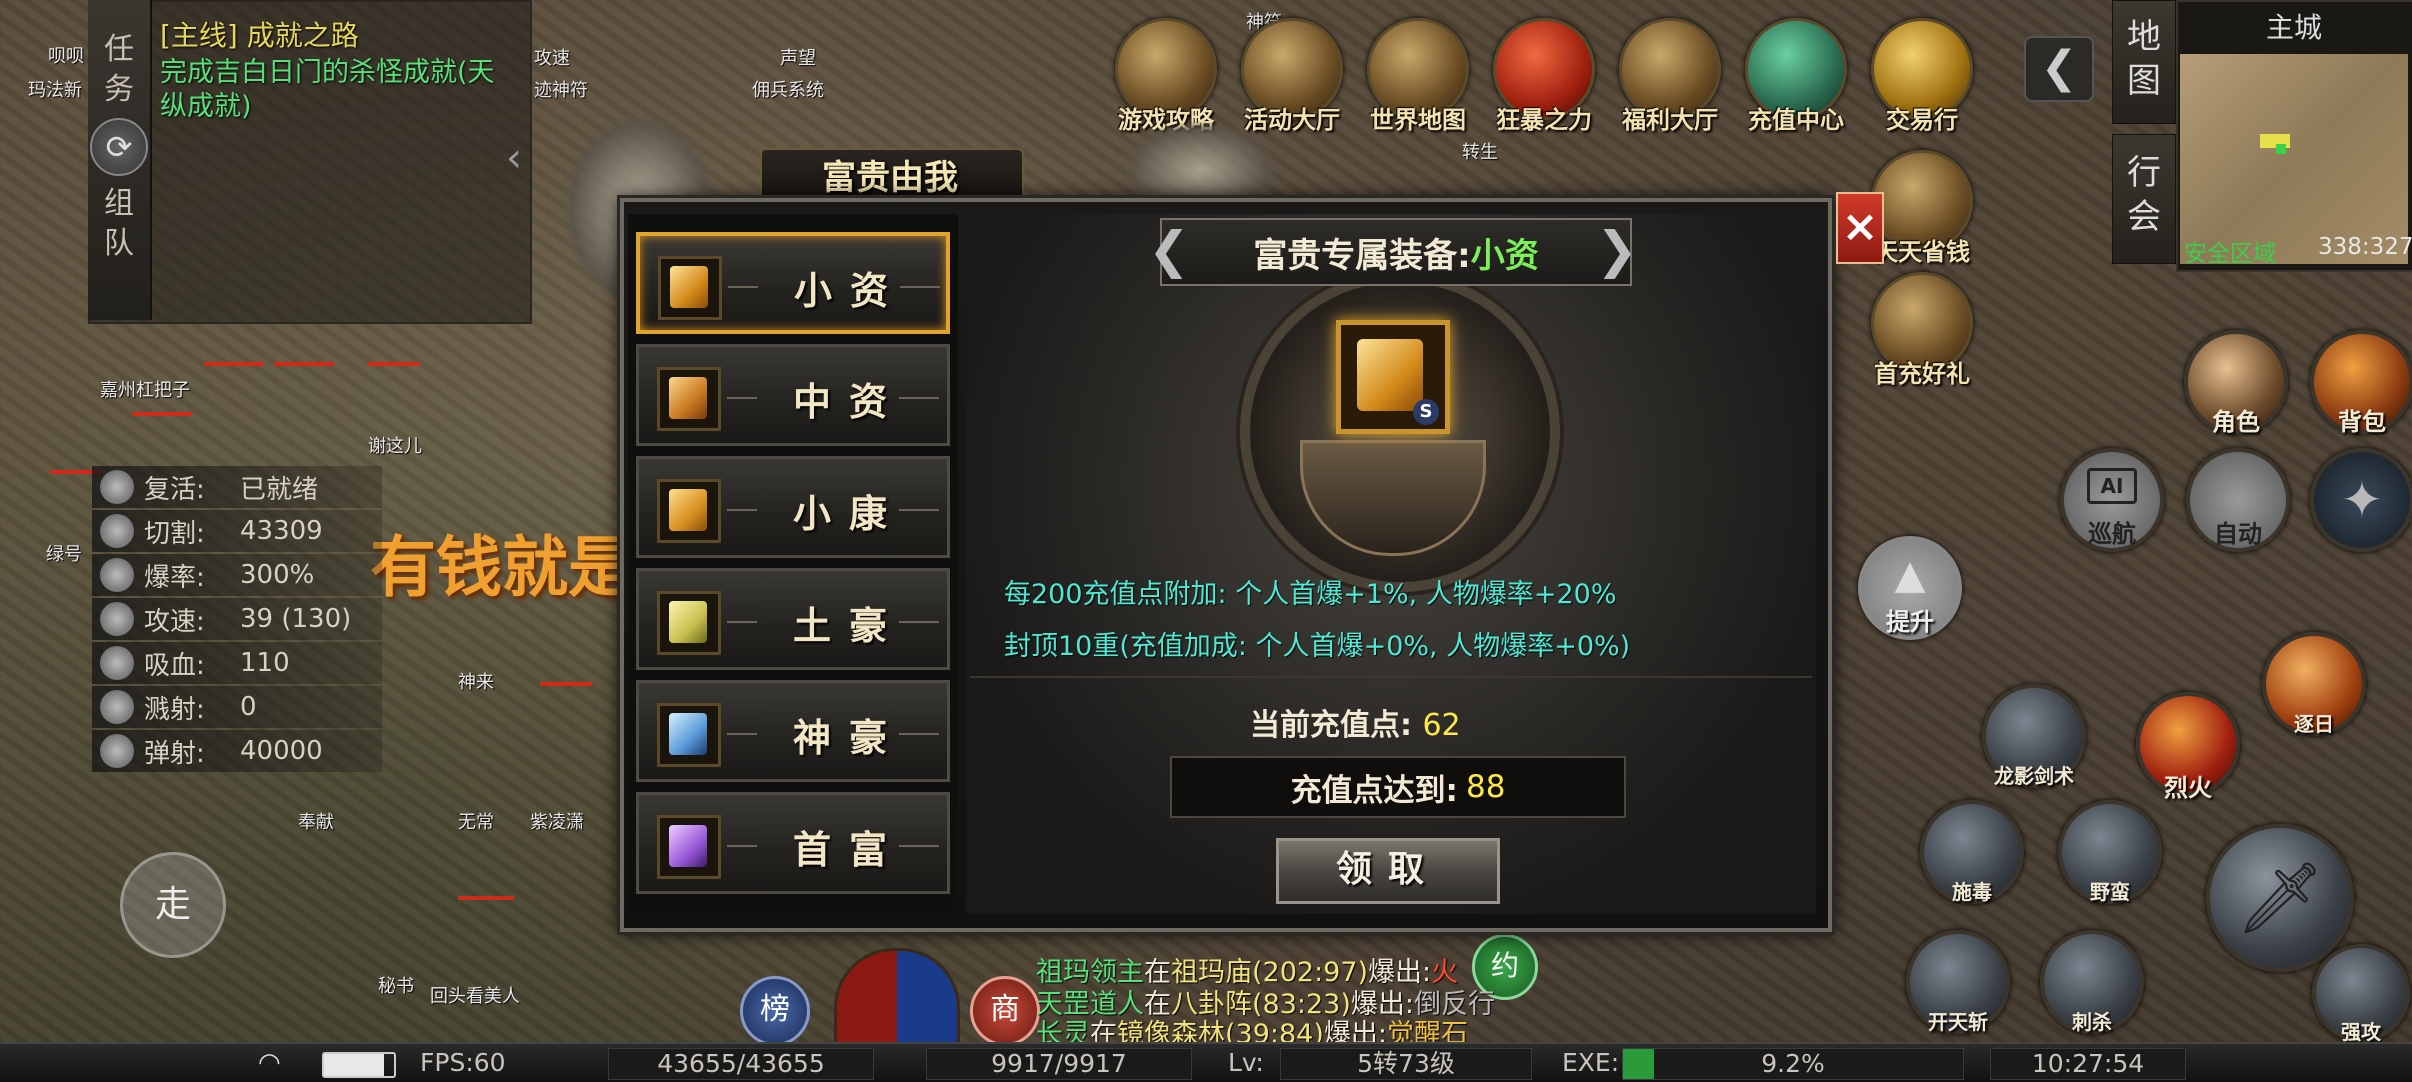 The image size is (2412, 1082). What do you see at coordinates (2144, 62) in the screenshot?
I see `tab-map: 地 图` at bounding box center [2144, 62].